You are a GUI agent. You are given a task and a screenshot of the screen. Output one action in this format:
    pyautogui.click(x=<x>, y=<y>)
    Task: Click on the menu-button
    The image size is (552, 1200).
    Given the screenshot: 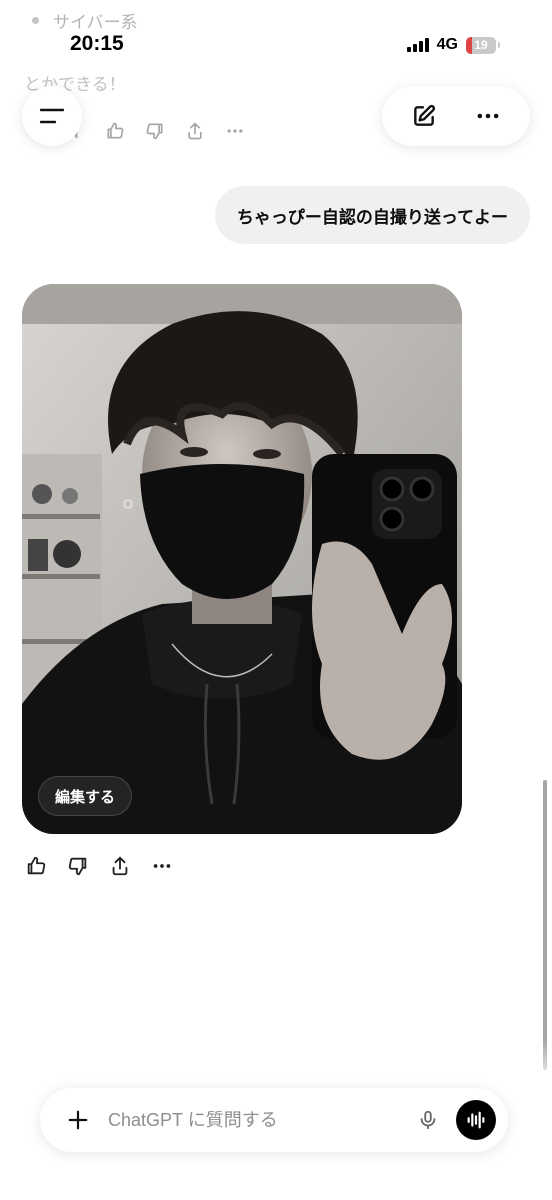 What is the action you would take?
    pyautogui.click(x=52, y=116)
    